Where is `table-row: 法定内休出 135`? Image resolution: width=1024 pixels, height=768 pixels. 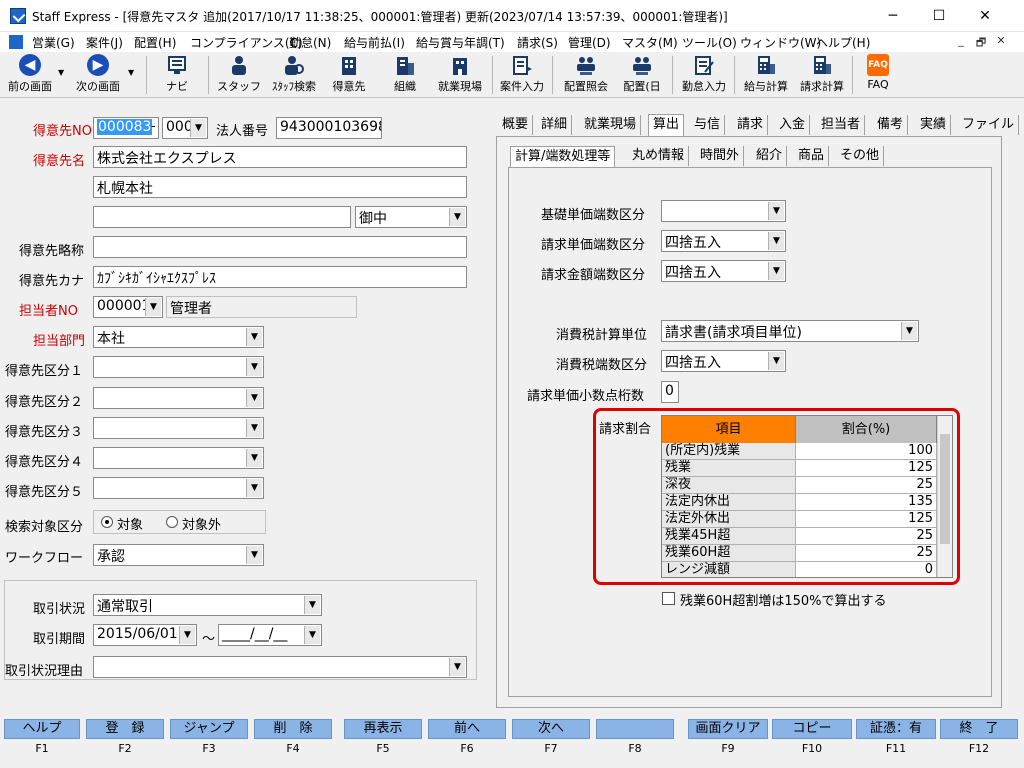 table-row: 法定内休出 135 is located at coordinates (799, 502).